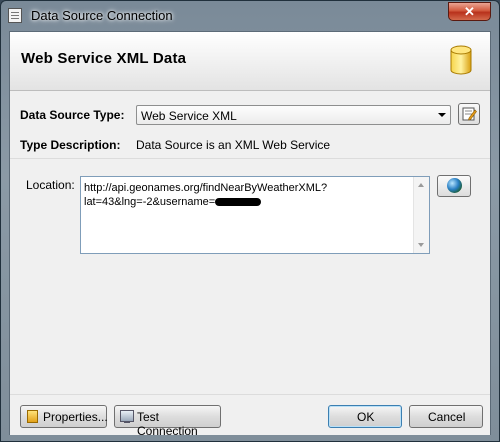  Describe the element at coordinates (469, 11) in the screenshot. I see `close-button: ✕` at that location.